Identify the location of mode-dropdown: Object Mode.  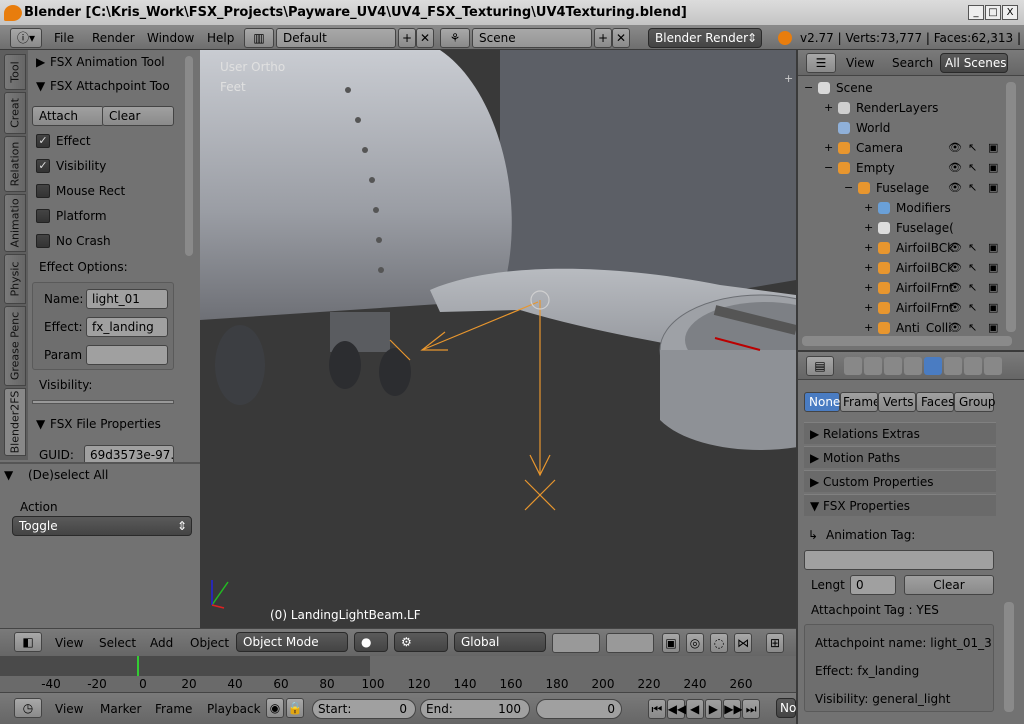
(292, 642).